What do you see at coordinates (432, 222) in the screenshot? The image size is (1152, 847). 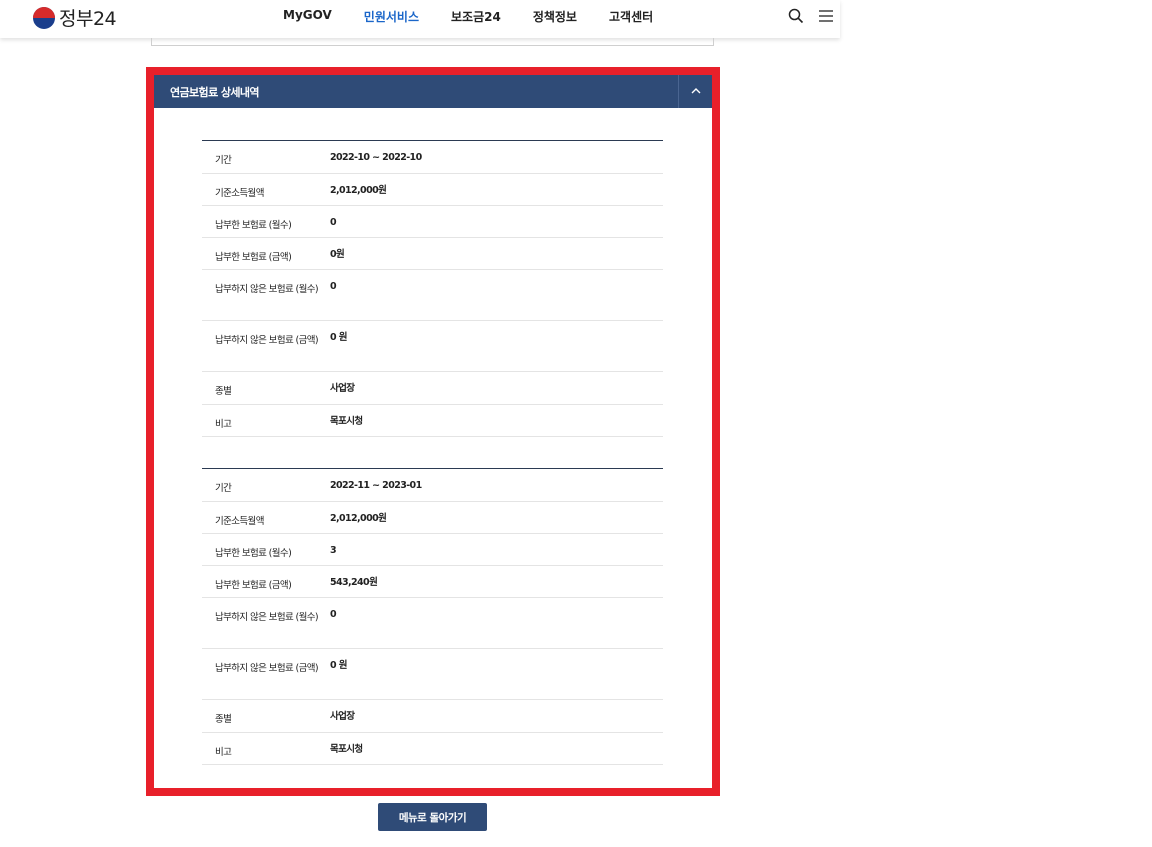 I see `table-row: 납부한 보험료 (월수) 0` at bounding box center [432, 222].